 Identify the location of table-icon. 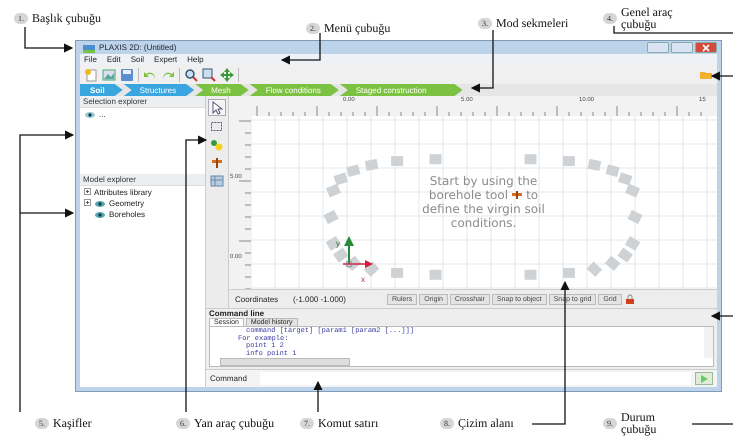
(217, 180).